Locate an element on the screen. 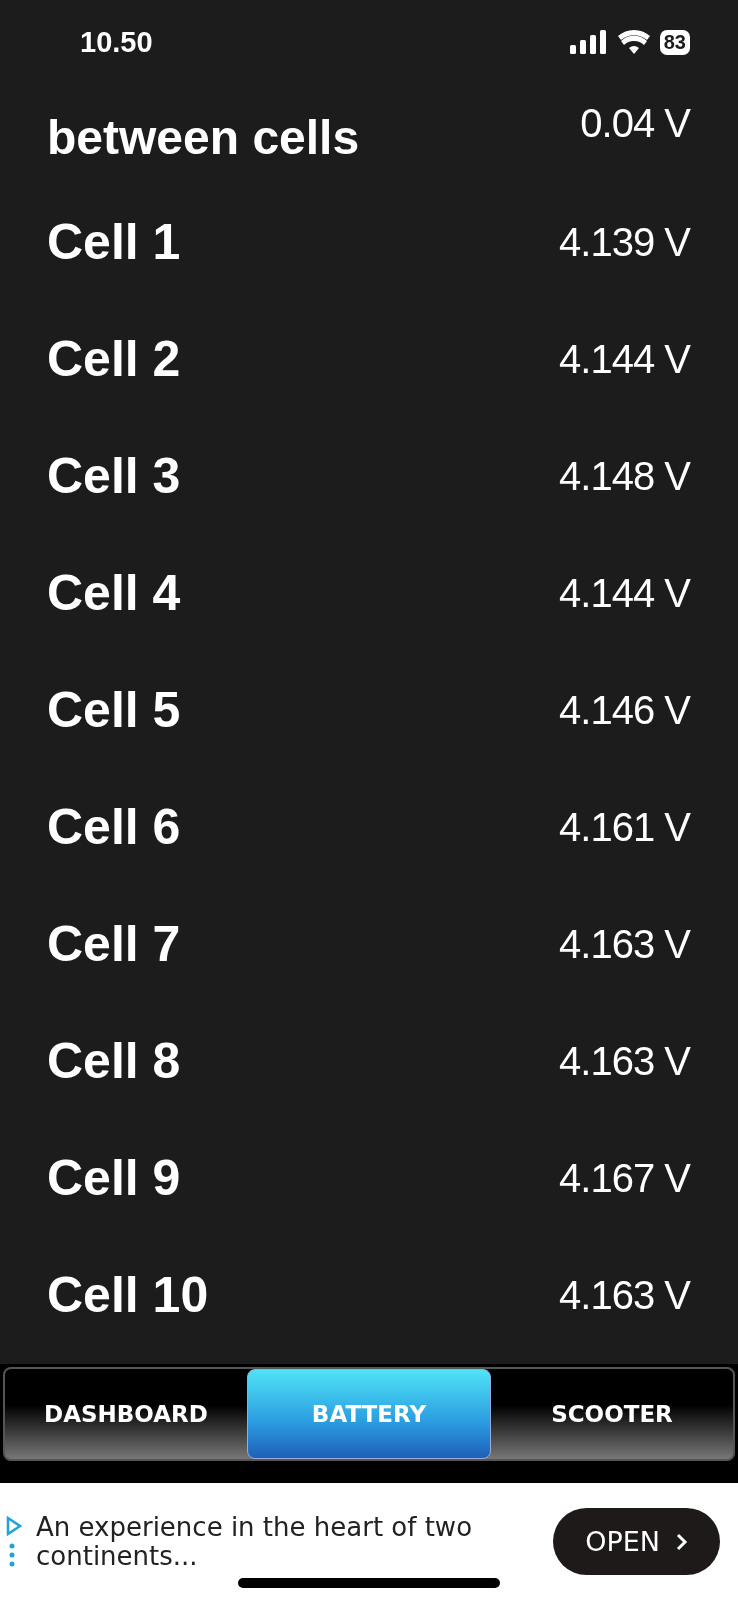  row-label: Cell 10 is located at coordinates (128, 1295).